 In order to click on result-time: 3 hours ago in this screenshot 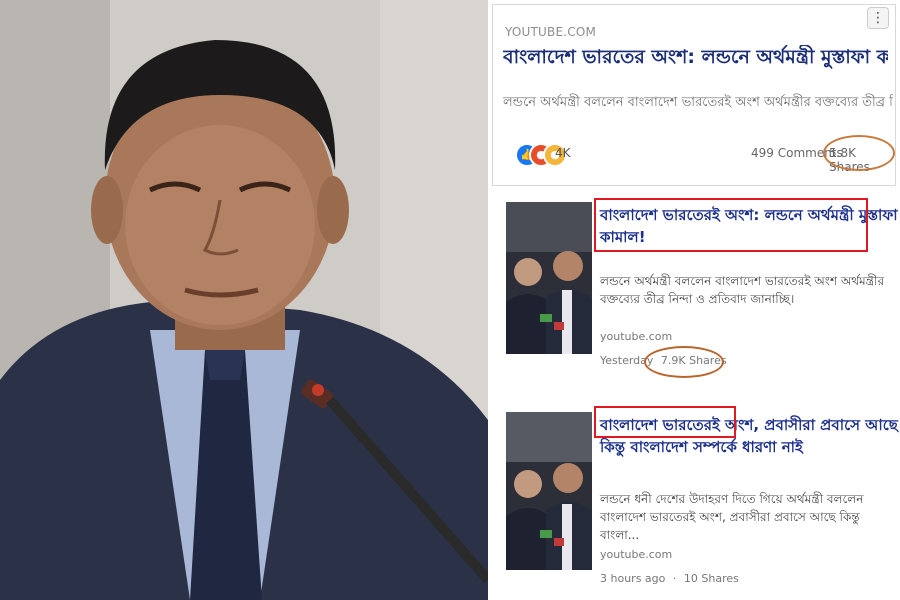, I will do `click(633, 578)`.